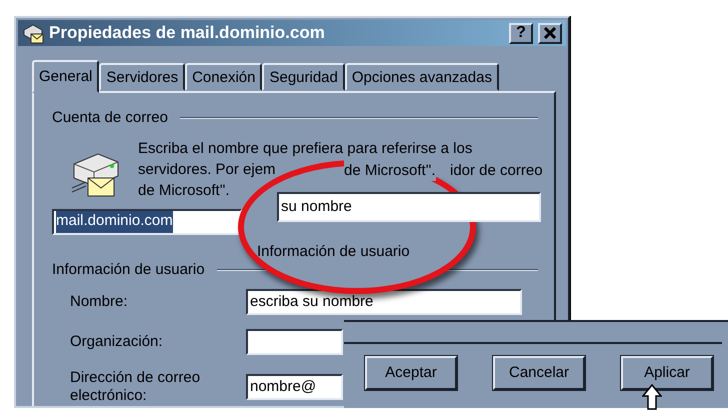 Image resolution: width=728 pixels, height=410 pixels. Describe the element at coordinates (652, 397) in the screenshot. I see `pointer-cursor-icon` at that location.